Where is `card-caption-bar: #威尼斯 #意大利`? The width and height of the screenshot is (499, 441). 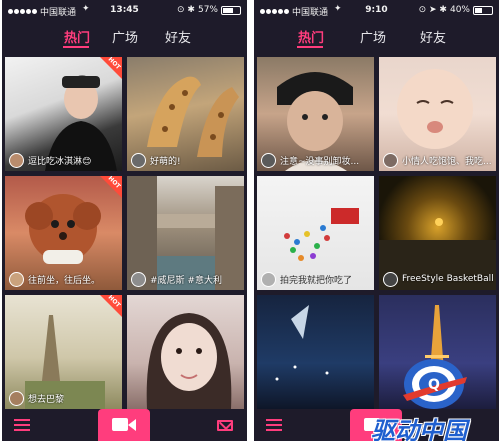 card-caption-bar: #威尼斯 #意大利 is located at coordinates (185, 279).